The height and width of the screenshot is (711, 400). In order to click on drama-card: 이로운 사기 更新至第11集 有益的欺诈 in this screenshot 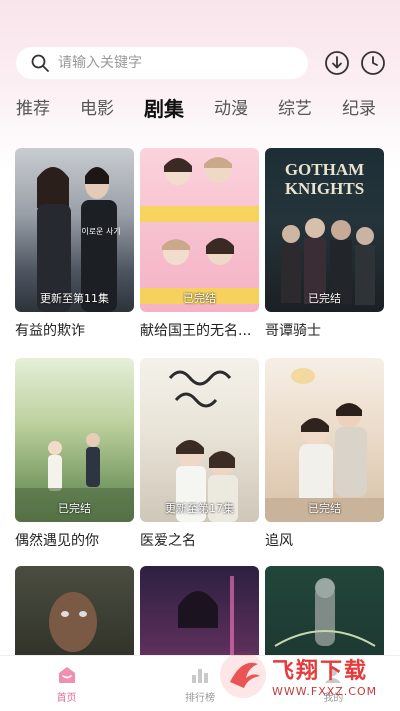, I will do `click(74, 244)`.